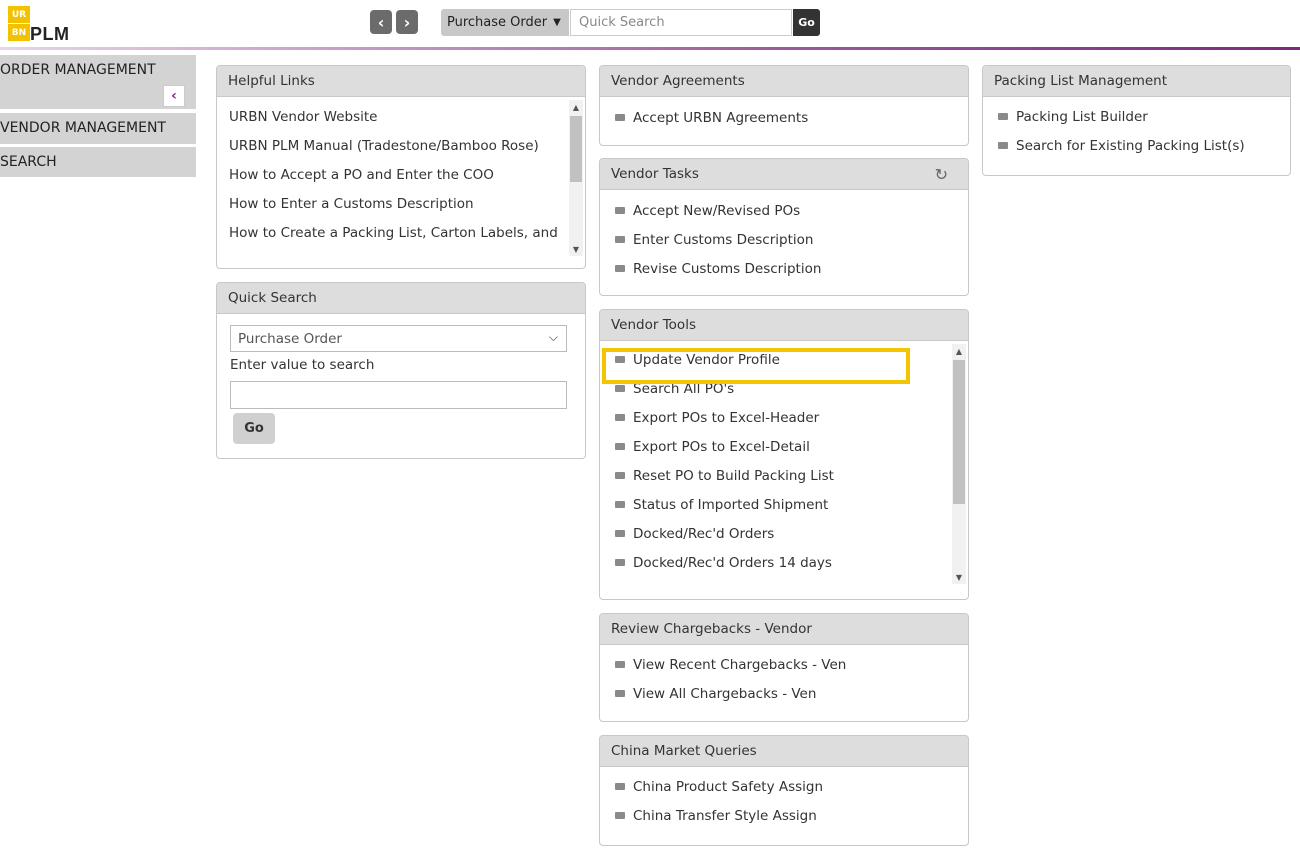 Image resolution: width=1300 pixels, height=855 pixels. Describe the element at coordinates (784, 629) in the screenshot. I see `panel-title: Review Chargebacks - Vendor` at that location.